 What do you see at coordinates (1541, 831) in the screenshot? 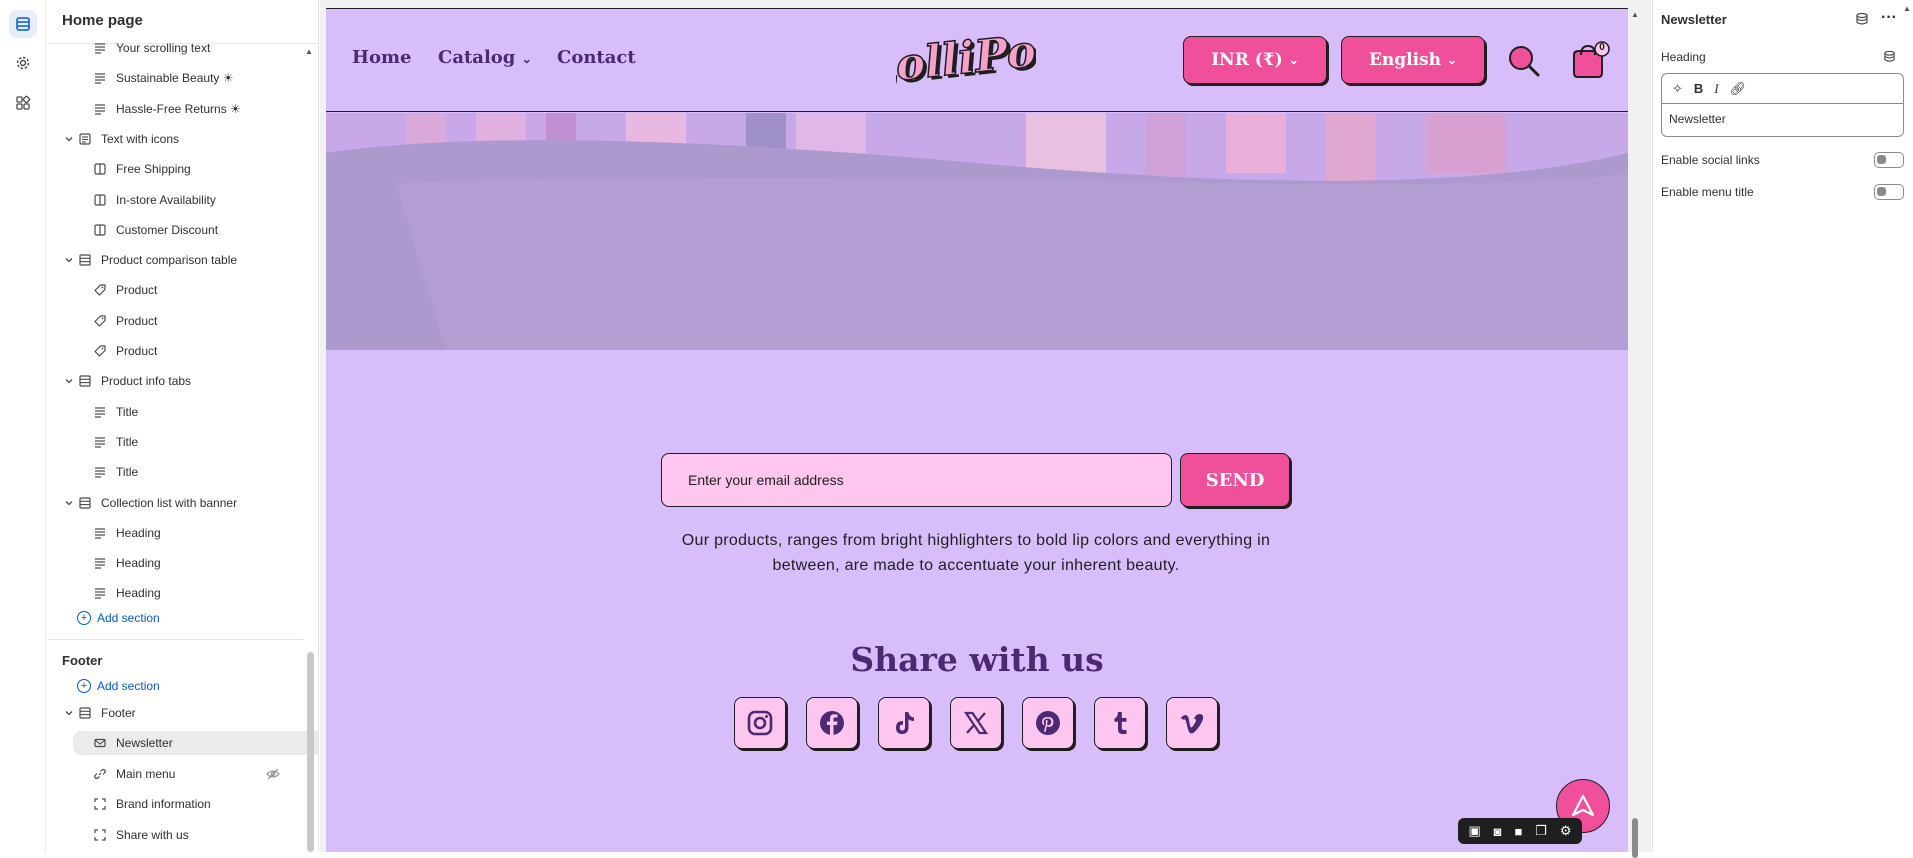
I see `window-icon: ❐` at bounding box center [1541, 831].